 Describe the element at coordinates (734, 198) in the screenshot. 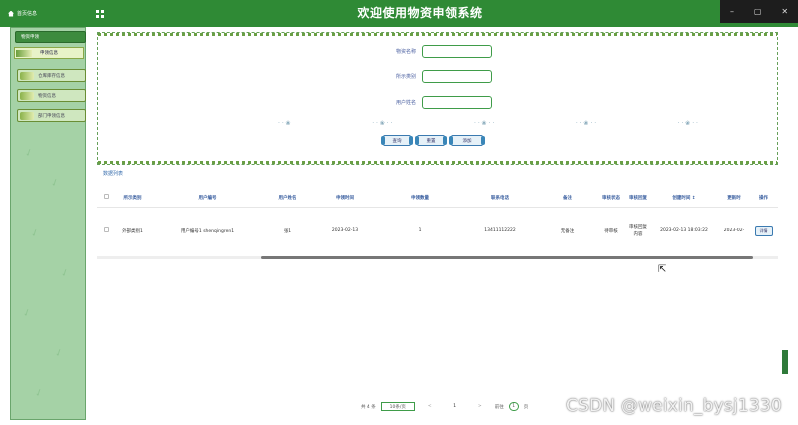

I see `column-header: 更新时` at that location.